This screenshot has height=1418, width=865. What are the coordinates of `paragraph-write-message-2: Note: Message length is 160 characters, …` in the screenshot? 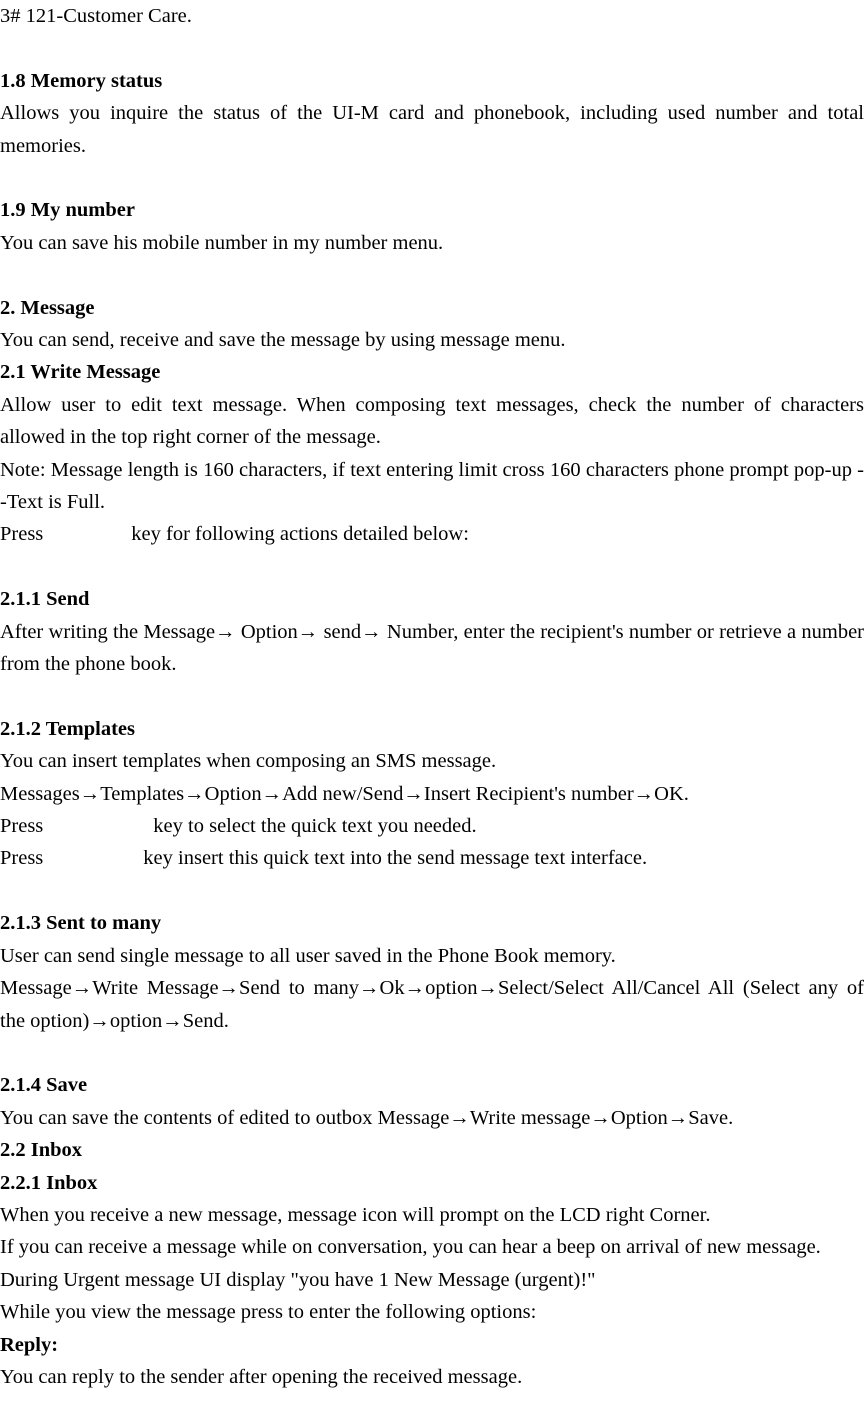 It's located at (432, 486).